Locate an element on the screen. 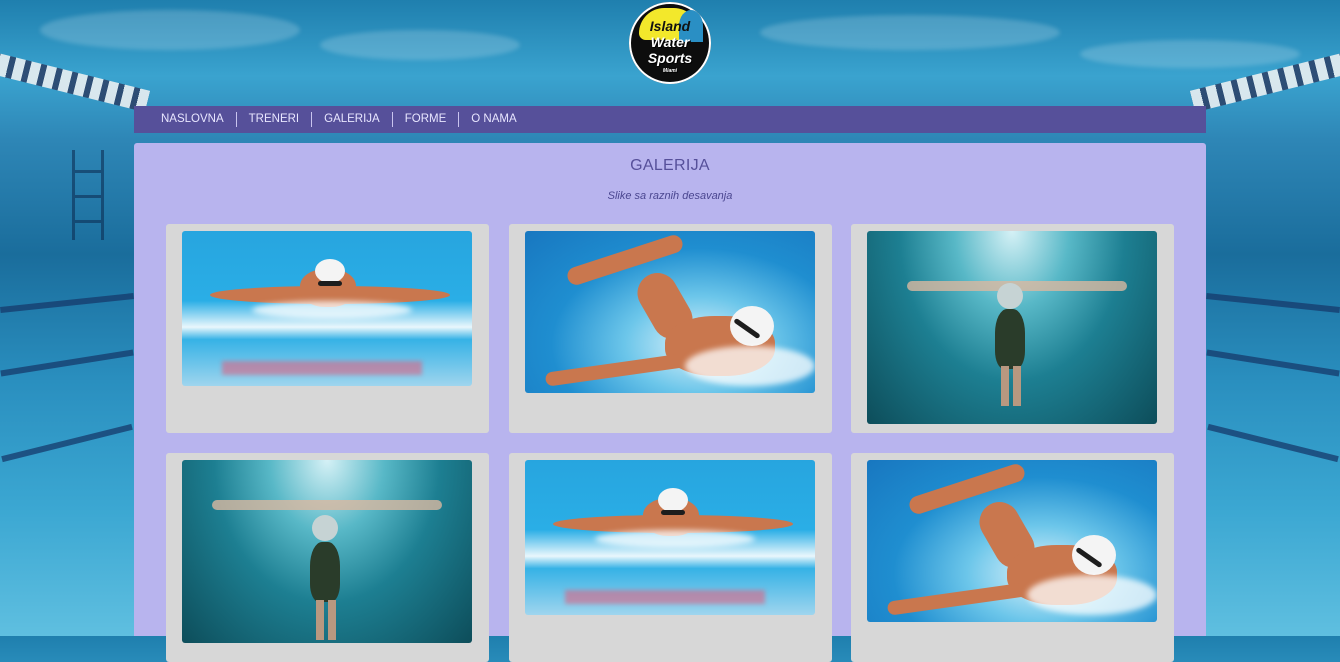 The height and width of the screenshot is (662, 1340). nav-item-forme: FORME is located at coordinates (426, 119).